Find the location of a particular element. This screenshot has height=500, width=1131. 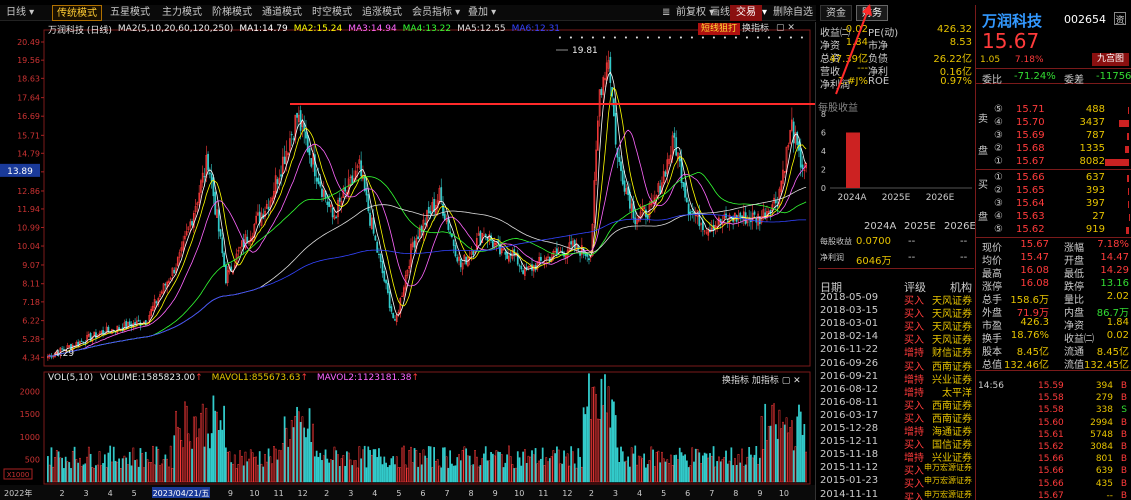

orderbook-row: ② 15.65 393 is located at coordinates (1053, 191).